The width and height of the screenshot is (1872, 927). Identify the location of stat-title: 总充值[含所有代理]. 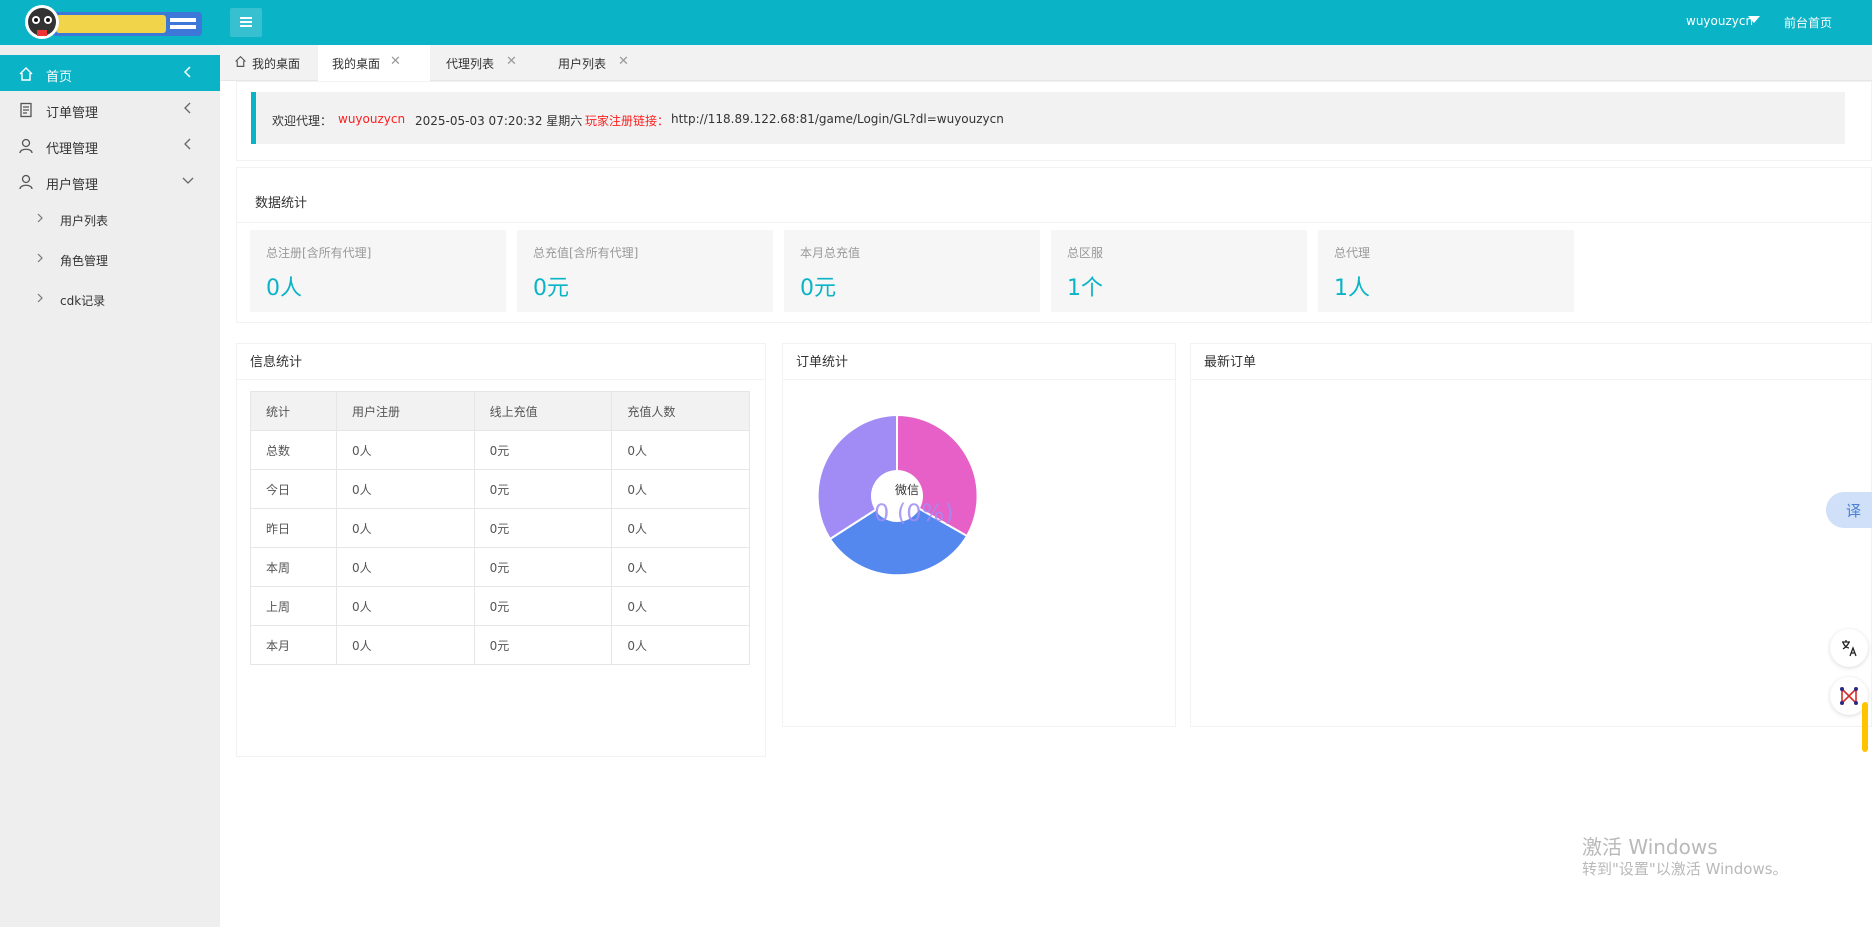
(586, 253).